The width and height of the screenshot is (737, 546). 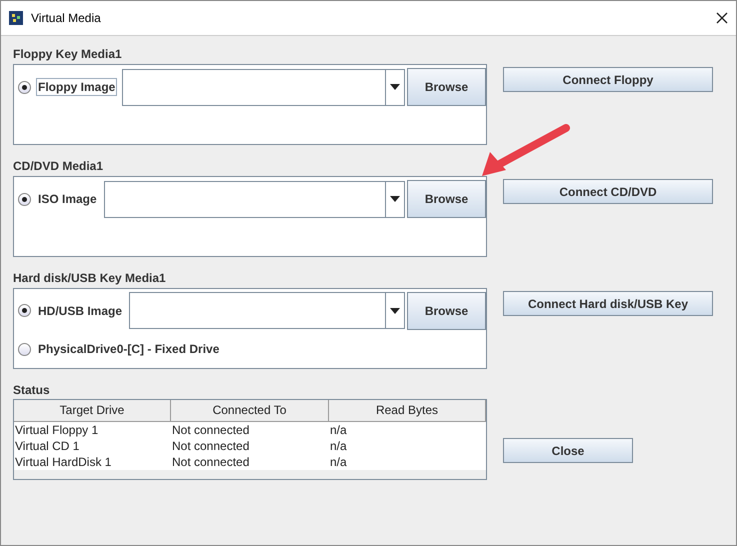 I want to click on option-label: ISO Image, so click(x=67, y=199).